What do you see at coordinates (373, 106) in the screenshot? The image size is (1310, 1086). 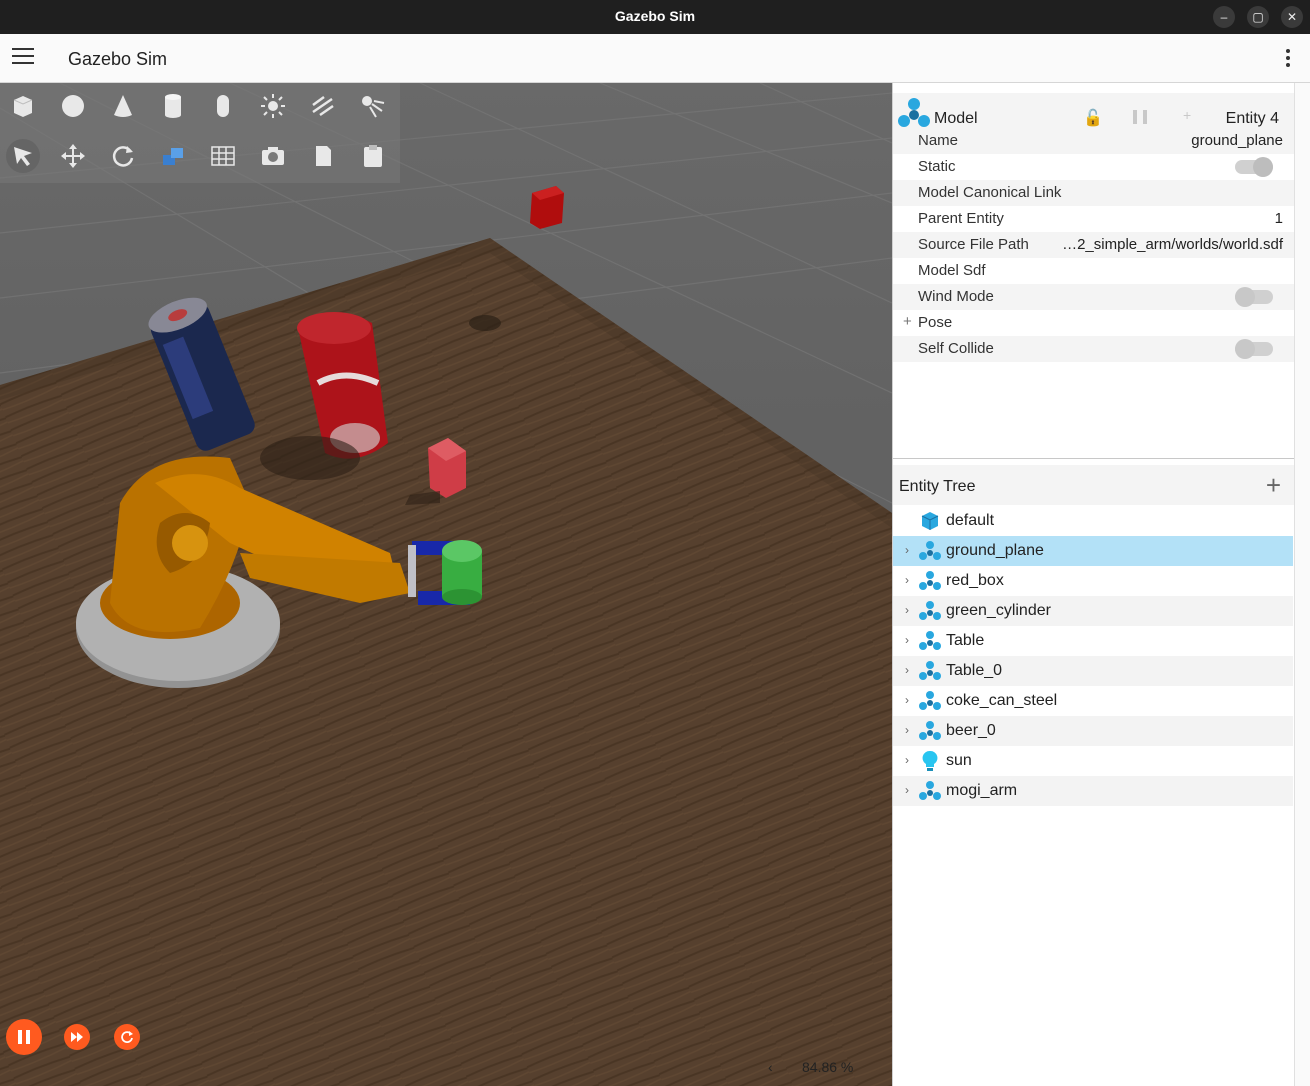 I see `spot-light-icon` at bounding box center [373, 106].